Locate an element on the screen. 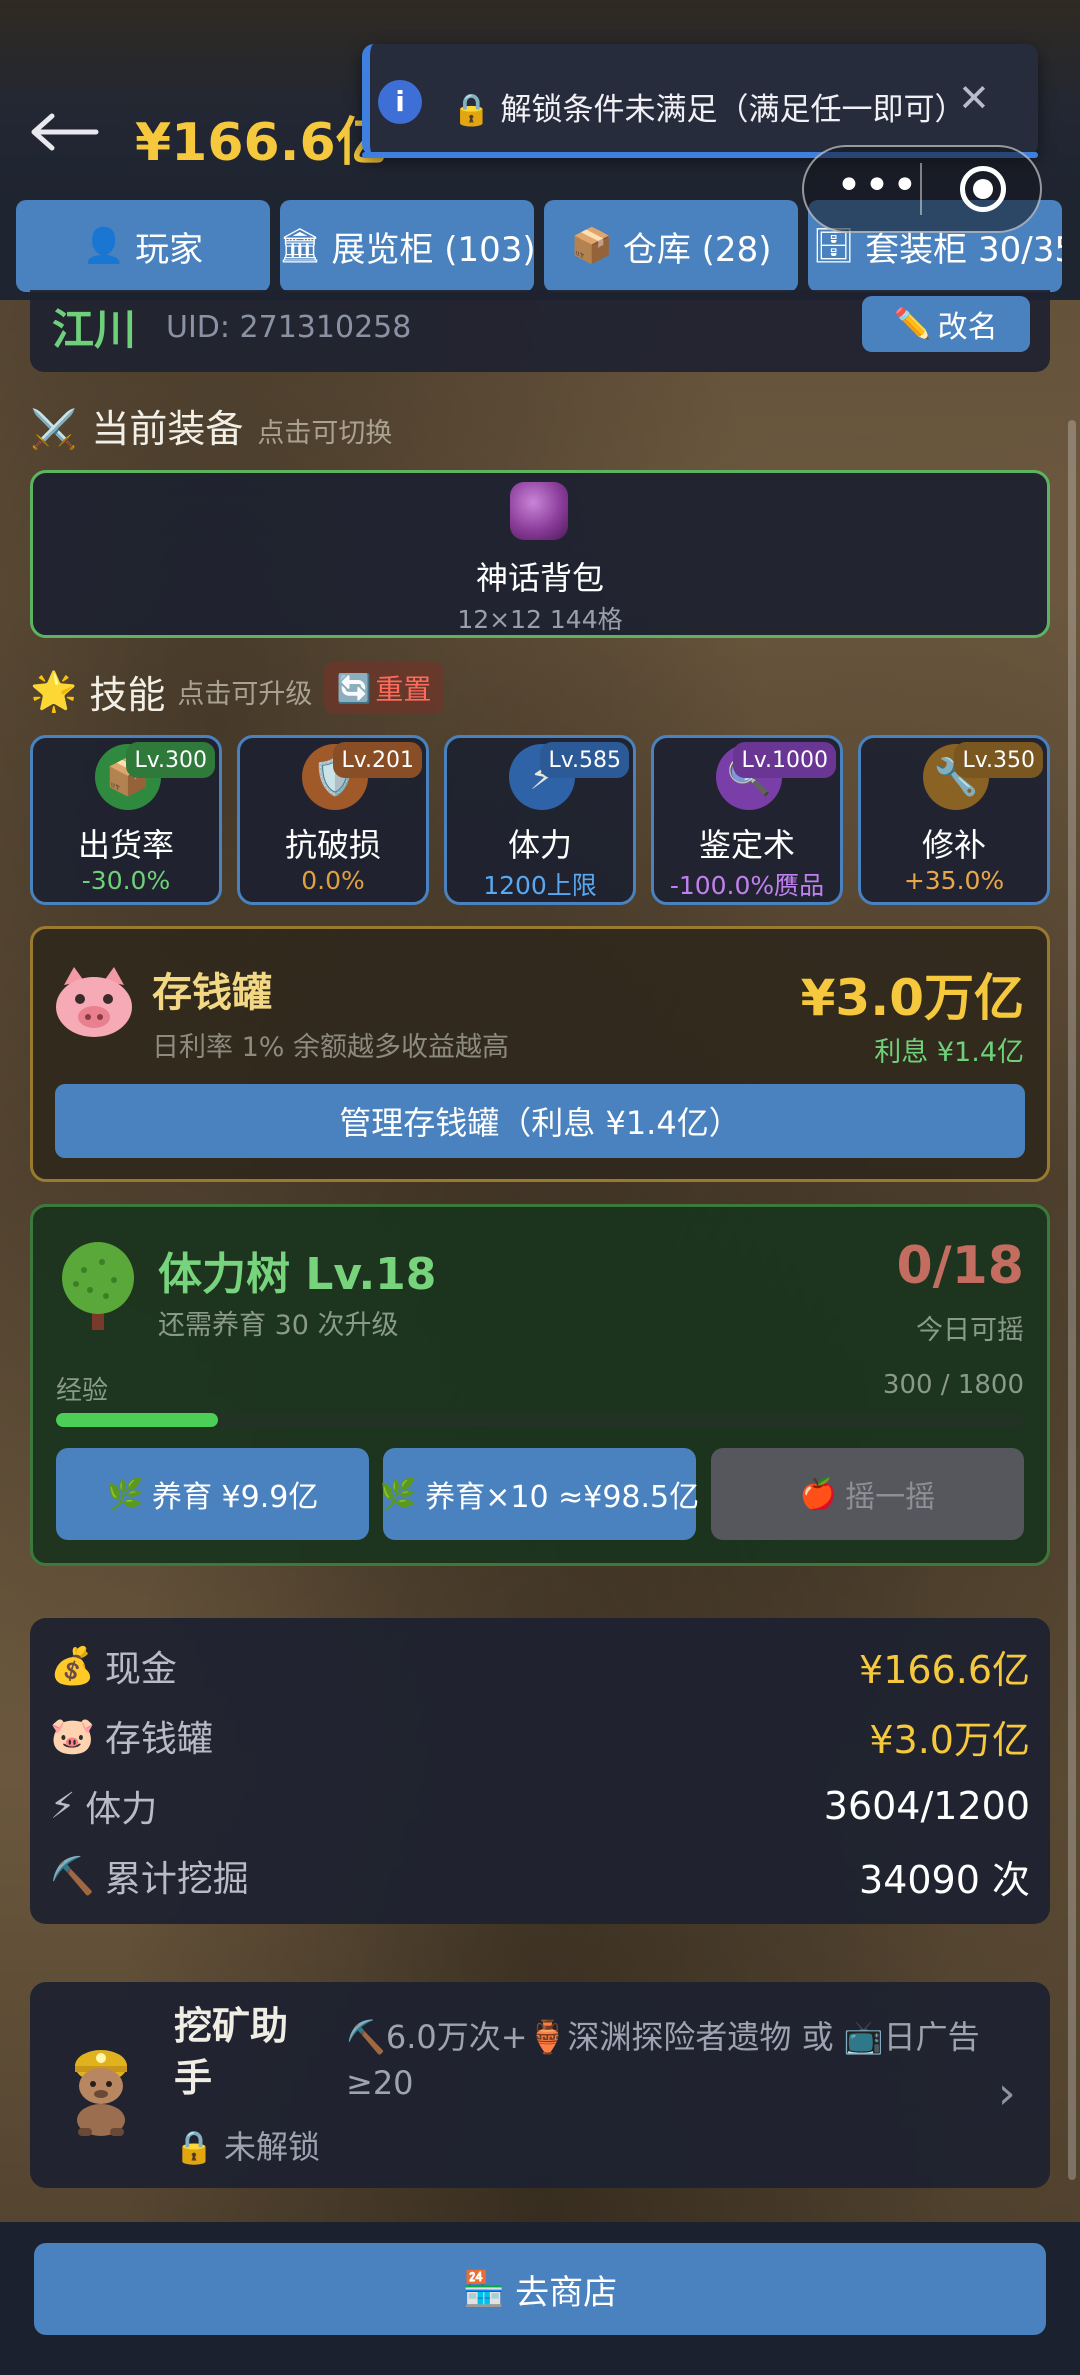  backpack-icon is located at coordinates (539, 511).